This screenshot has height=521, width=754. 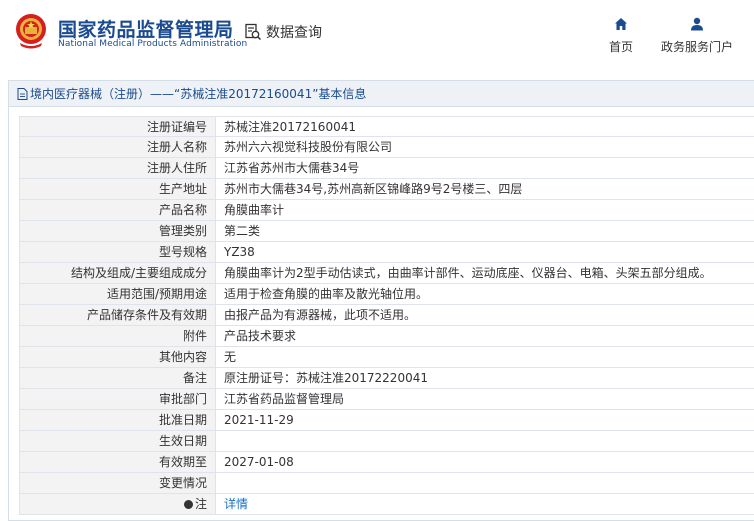 What do you see at coordinates (294, 33) in the screenshot?
I see `data-query-label: 数据查询` at bounding box center [294, 33].